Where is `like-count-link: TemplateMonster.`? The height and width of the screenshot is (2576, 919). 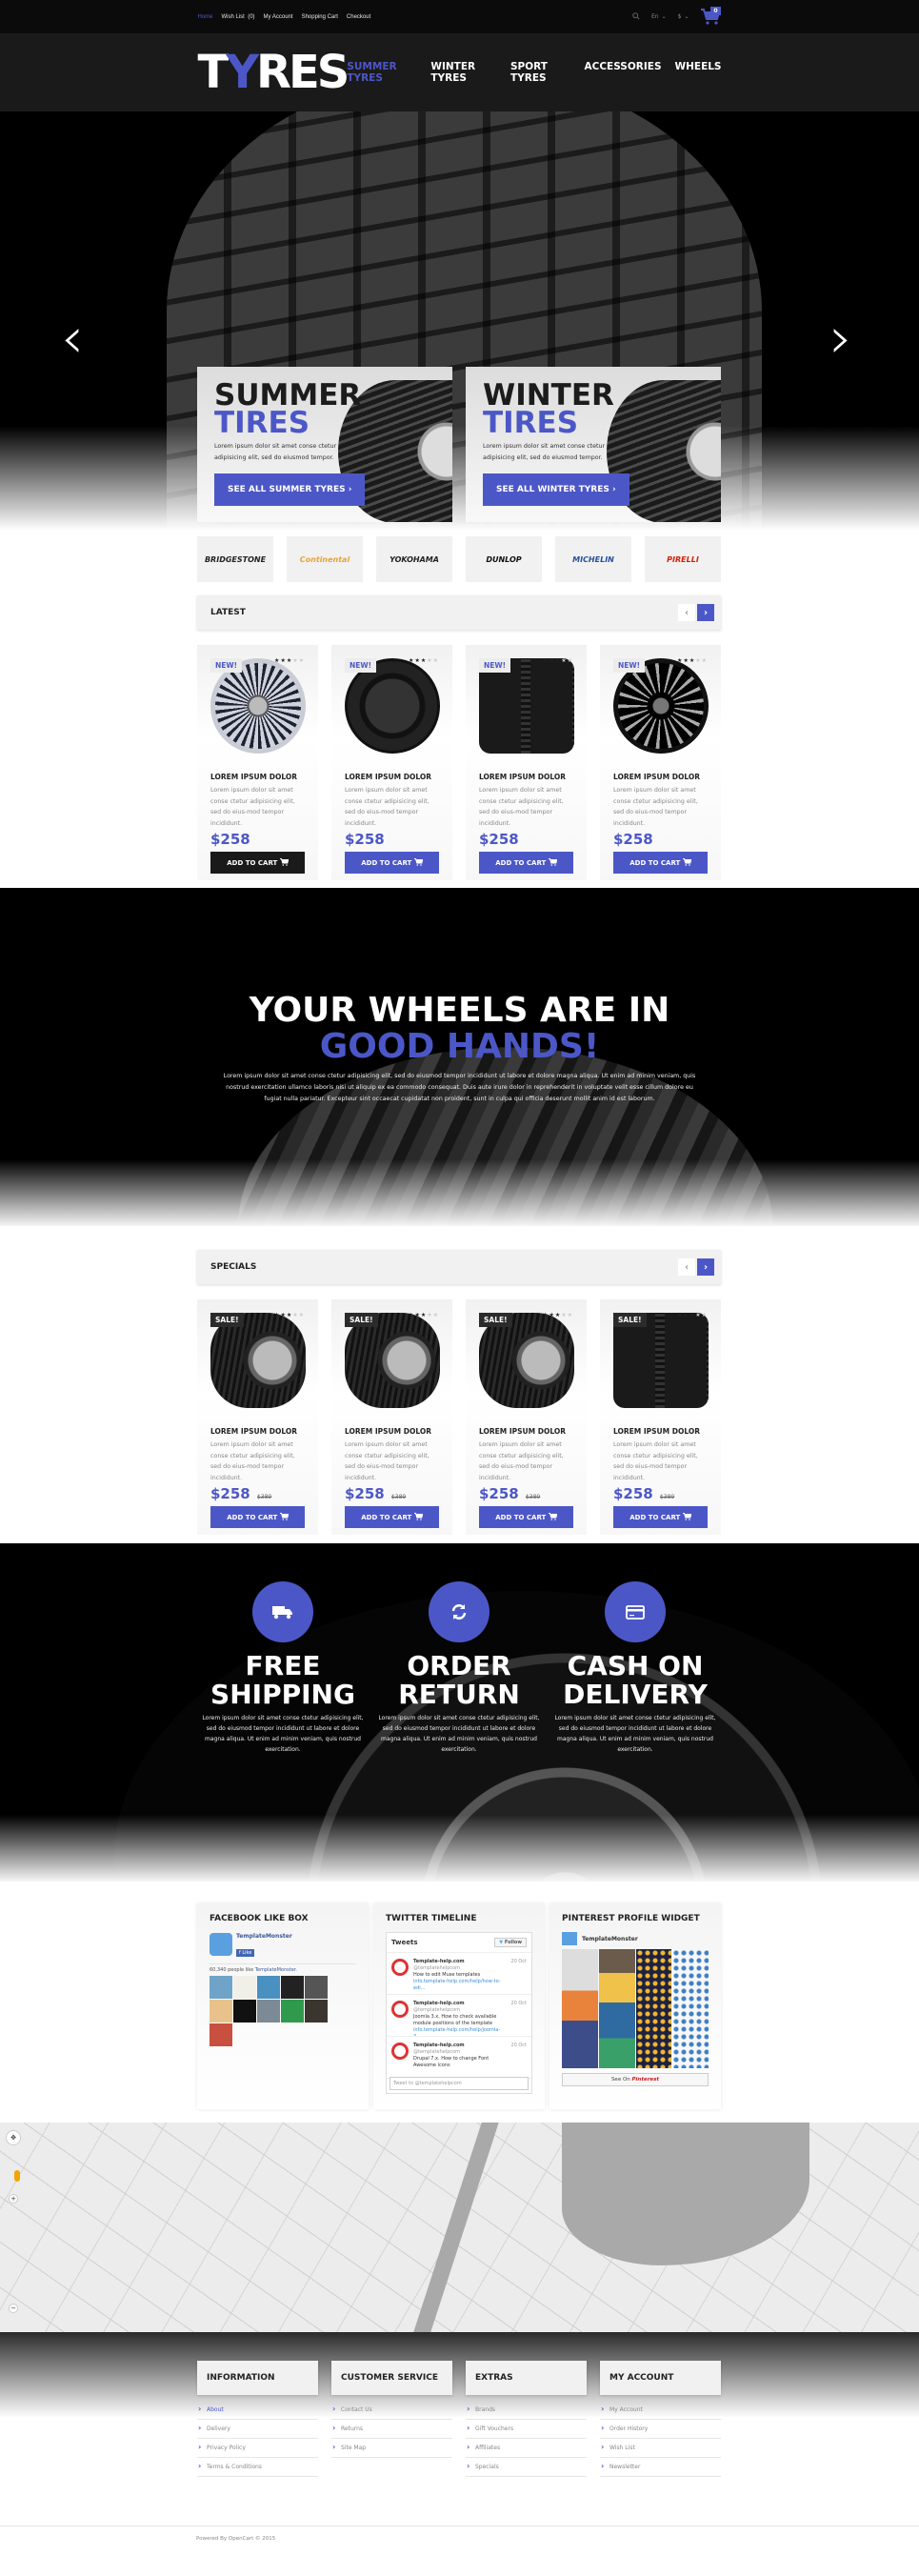 like-count-link: TemplateMonster. is located at coordinates (276, 1970).